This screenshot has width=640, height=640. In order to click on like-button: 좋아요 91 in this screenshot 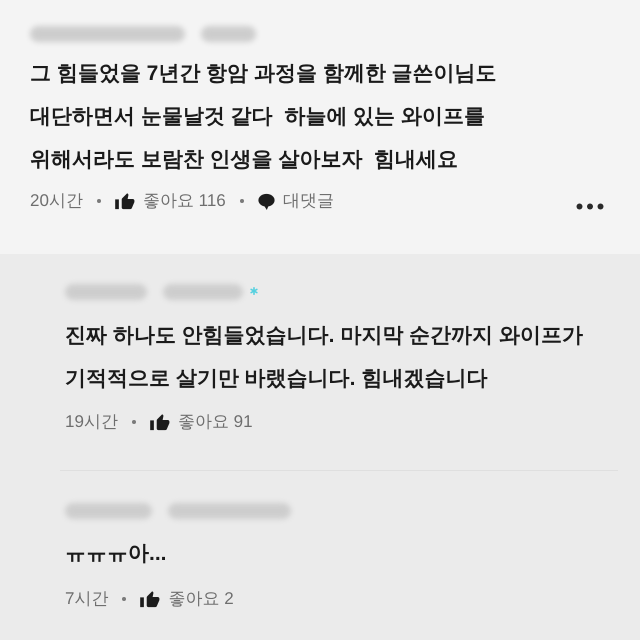, I will do `click(201, 422)`.